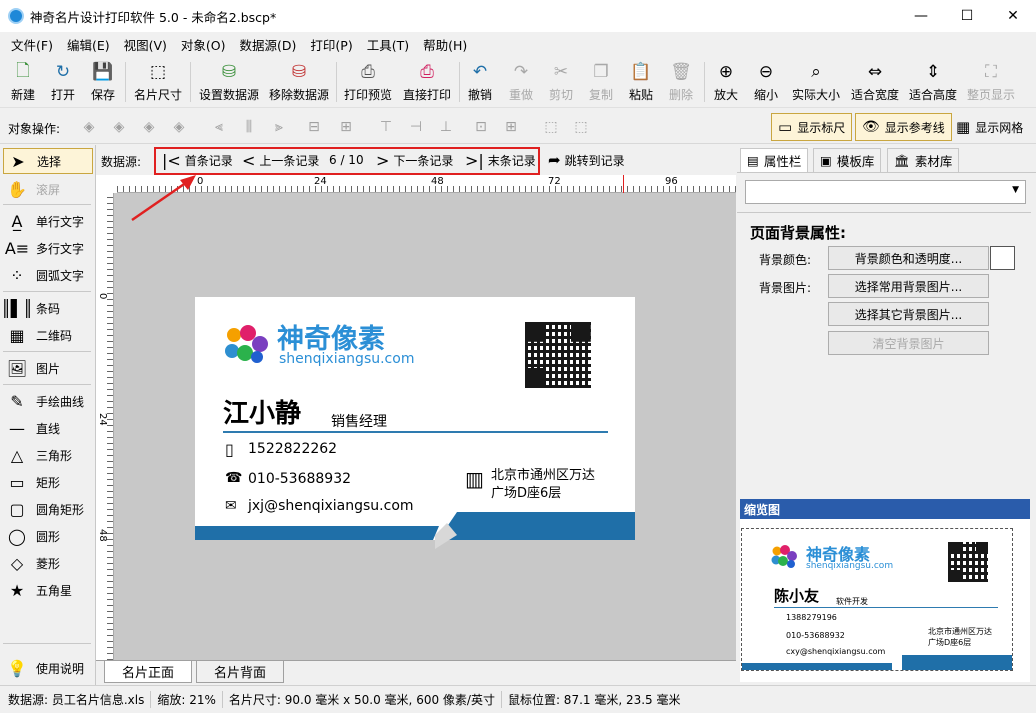 Image resolution: width=1036 pixels, height=713 pixels. Describe the element at coordinates (48, 401) in the screenshot. I see `tool-freehand: ✎ 手绘曲线` at that location.